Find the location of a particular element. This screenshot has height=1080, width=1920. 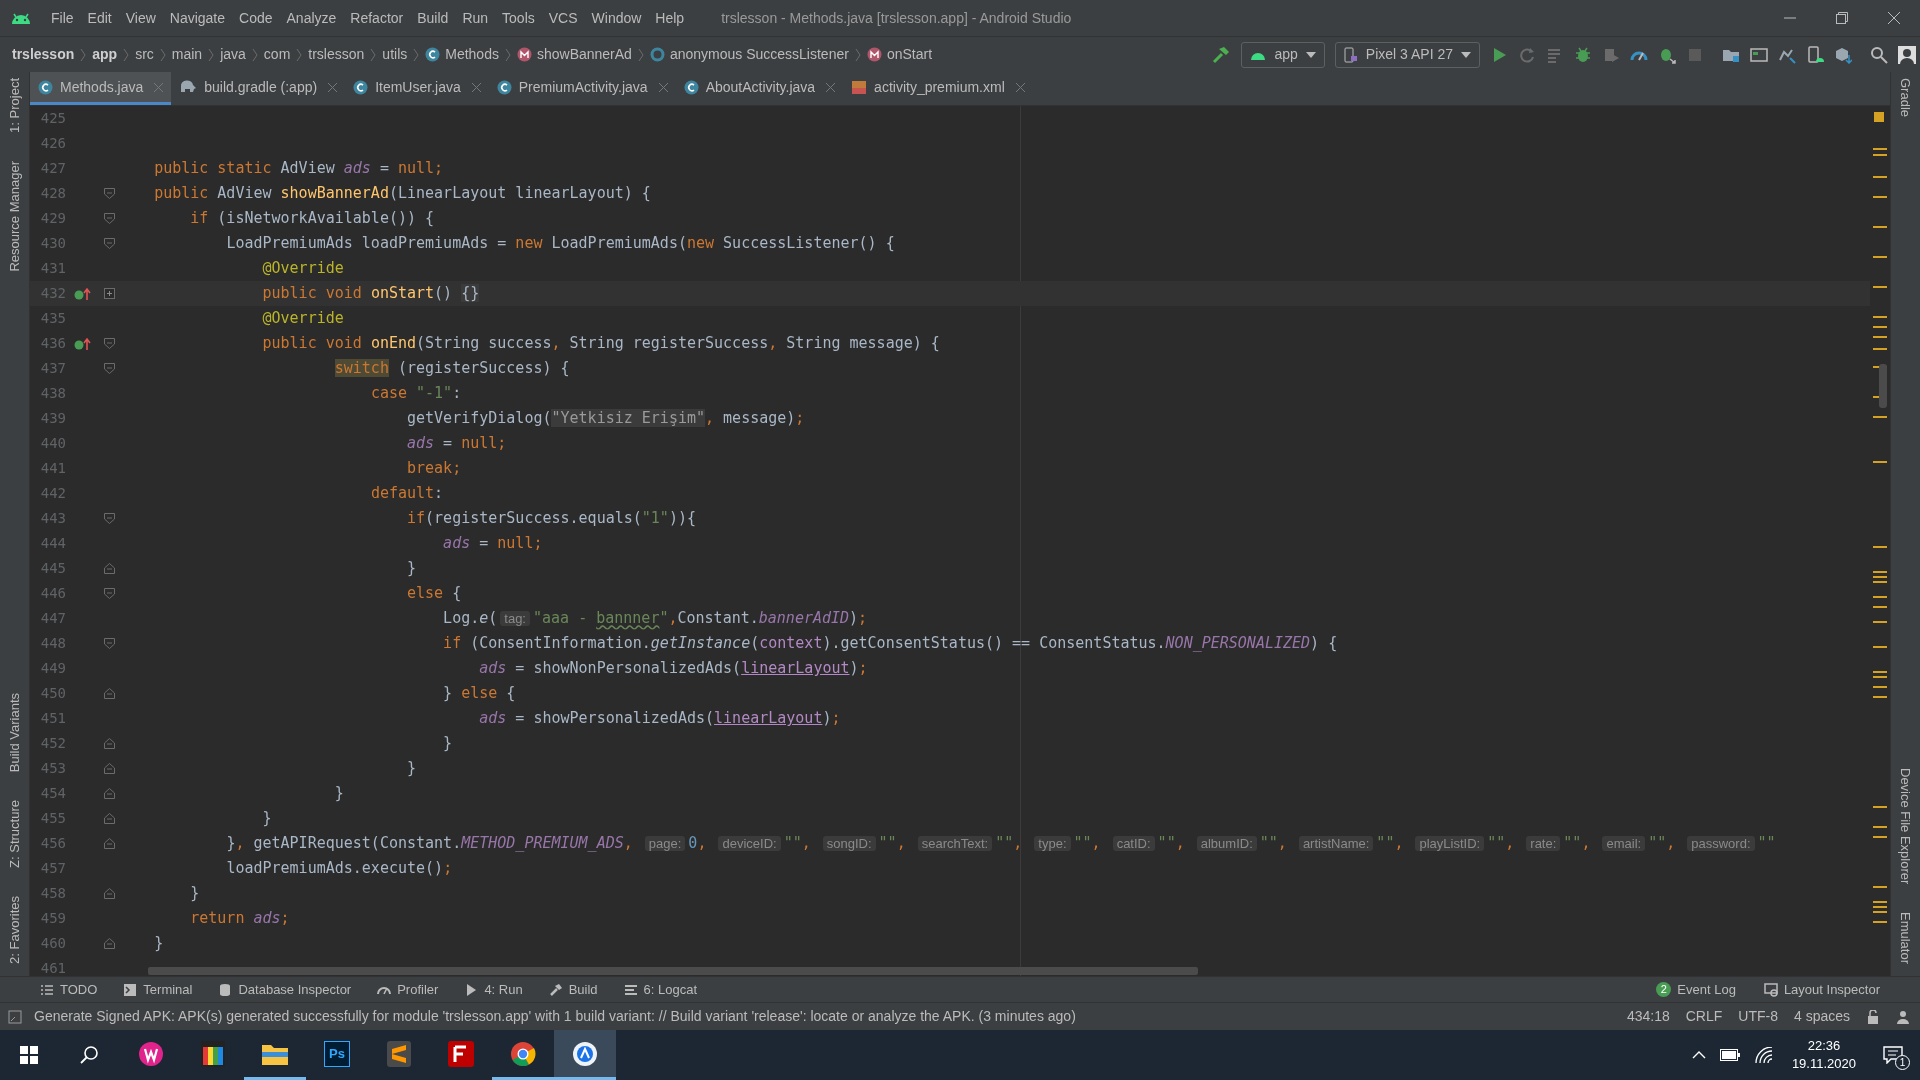

editor-tab: AboutActivity.java is located at coordinates (759, 88).